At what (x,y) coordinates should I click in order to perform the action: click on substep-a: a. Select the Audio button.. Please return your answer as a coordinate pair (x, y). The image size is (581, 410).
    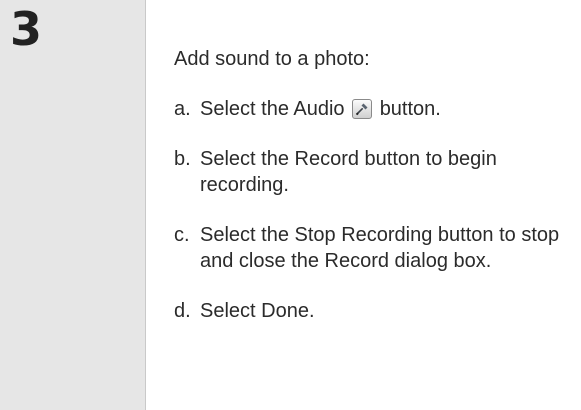
    Looking at the image, I should click on (374, 109).